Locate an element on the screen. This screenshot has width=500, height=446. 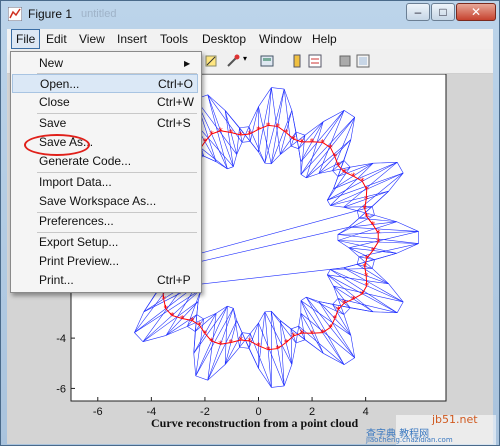
menu-tools: Tools is located at coordinates (174, 39).